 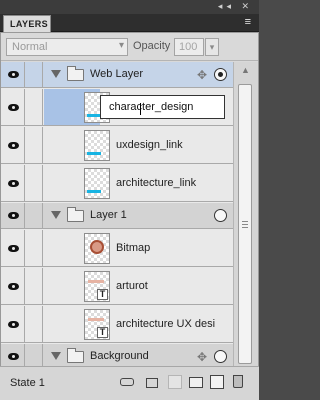 I want to click on layer-row-uxdesign-link: uxdesign_link, so click(x=117, y=145).